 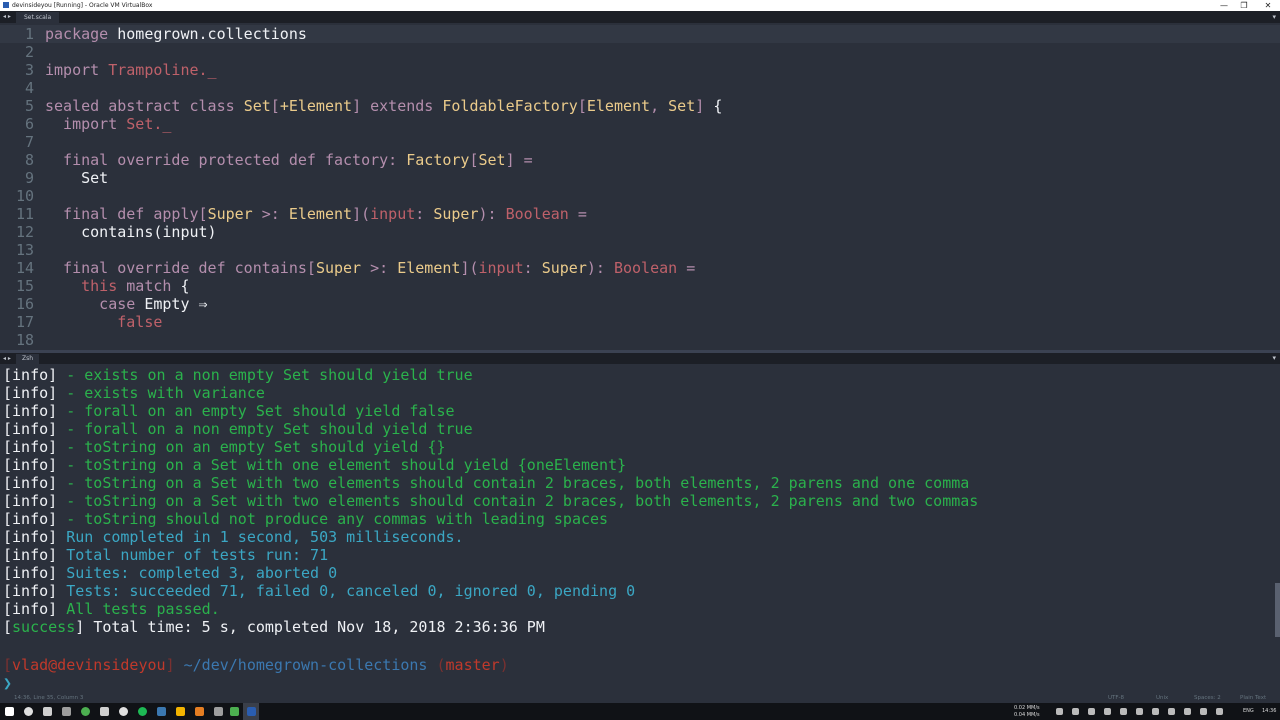 What do you see at coordinates (1203, 711) in the screenshot?
I see `battery-icon` at bounding box center [1203, 711].